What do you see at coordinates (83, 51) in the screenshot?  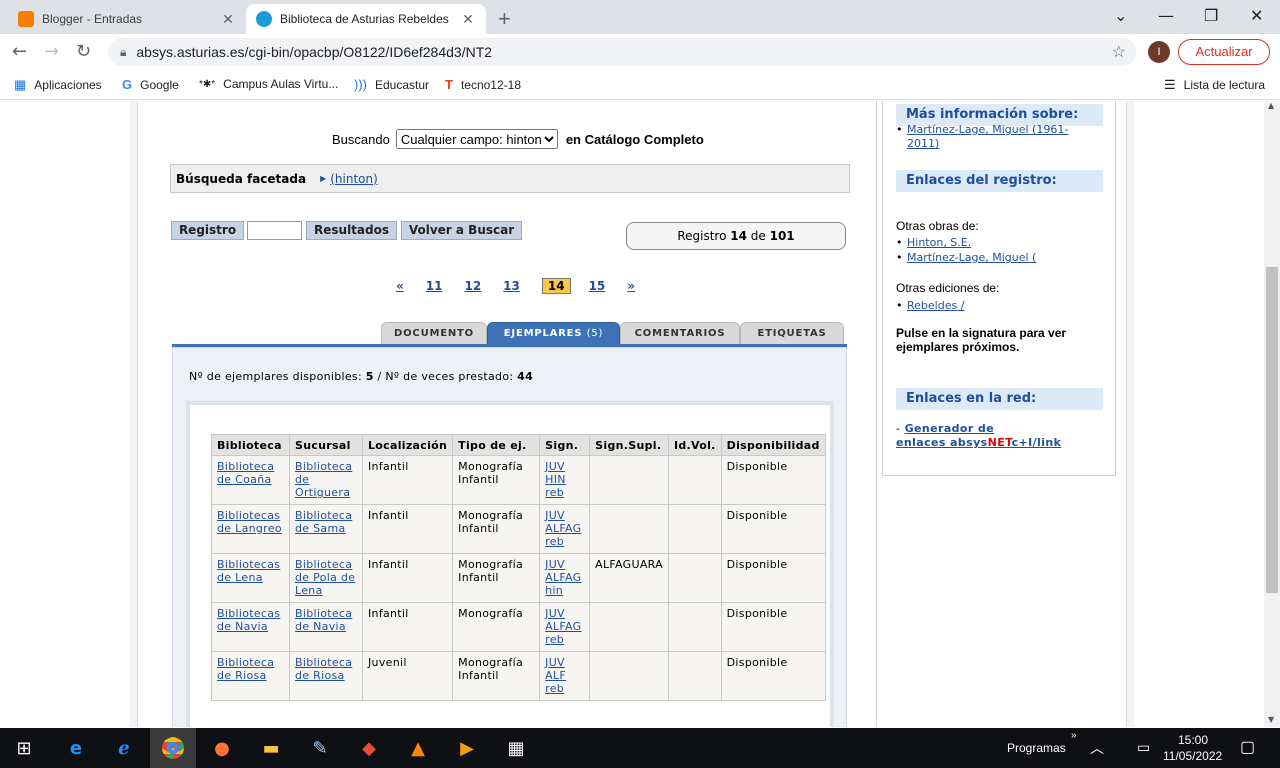 I see `reload-icon: ↻` at bounding box center [83, 51].